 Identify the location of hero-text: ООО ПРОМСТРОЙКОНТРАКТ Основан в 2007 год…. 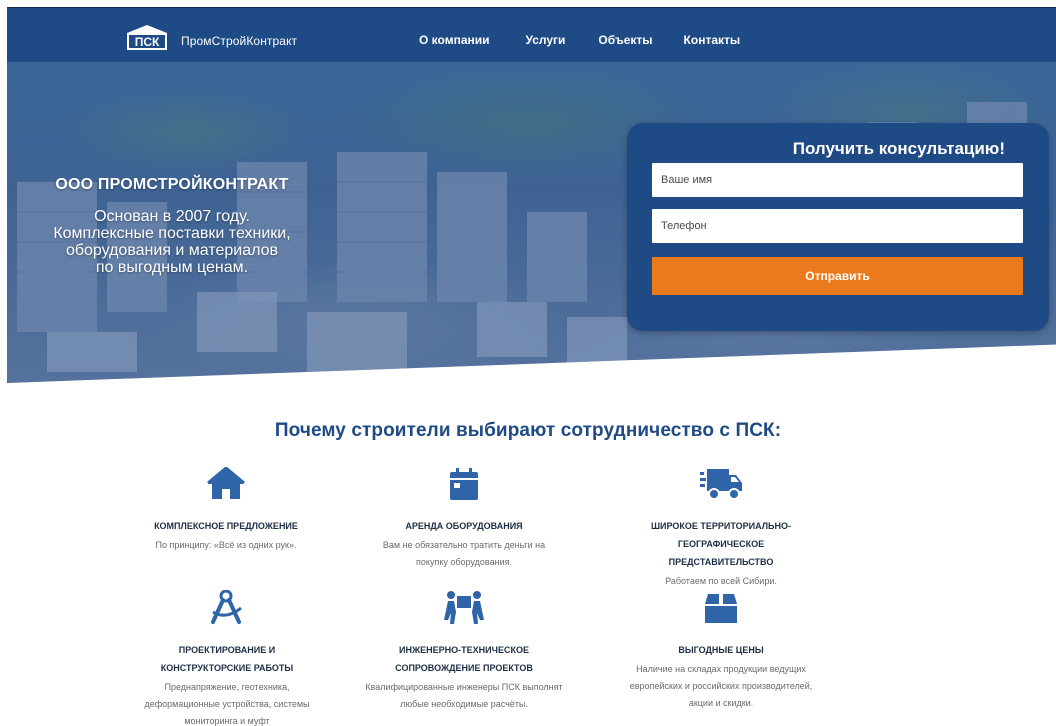
(172, 226).